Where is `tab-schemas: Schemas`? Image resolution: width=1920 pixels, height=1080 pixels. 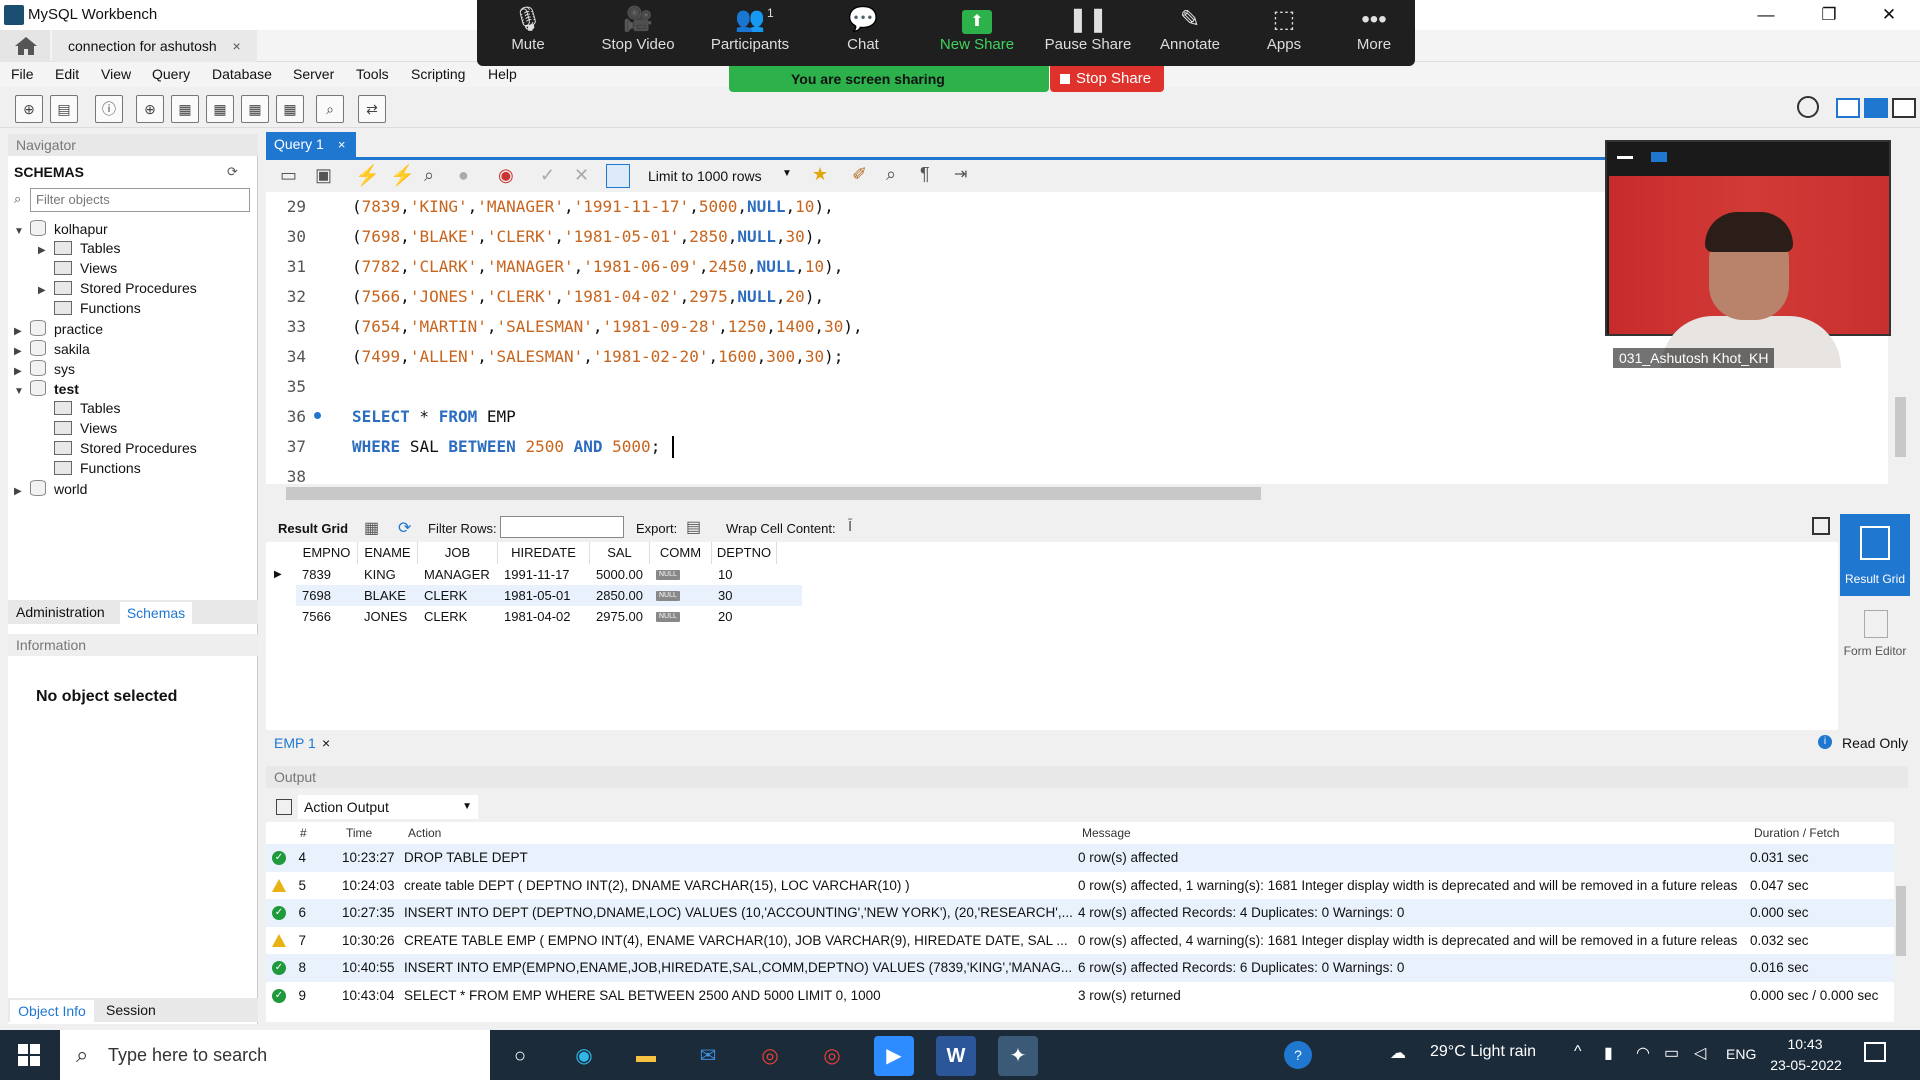 tab-schemas: Schemas is located at coordinates (156, 613).